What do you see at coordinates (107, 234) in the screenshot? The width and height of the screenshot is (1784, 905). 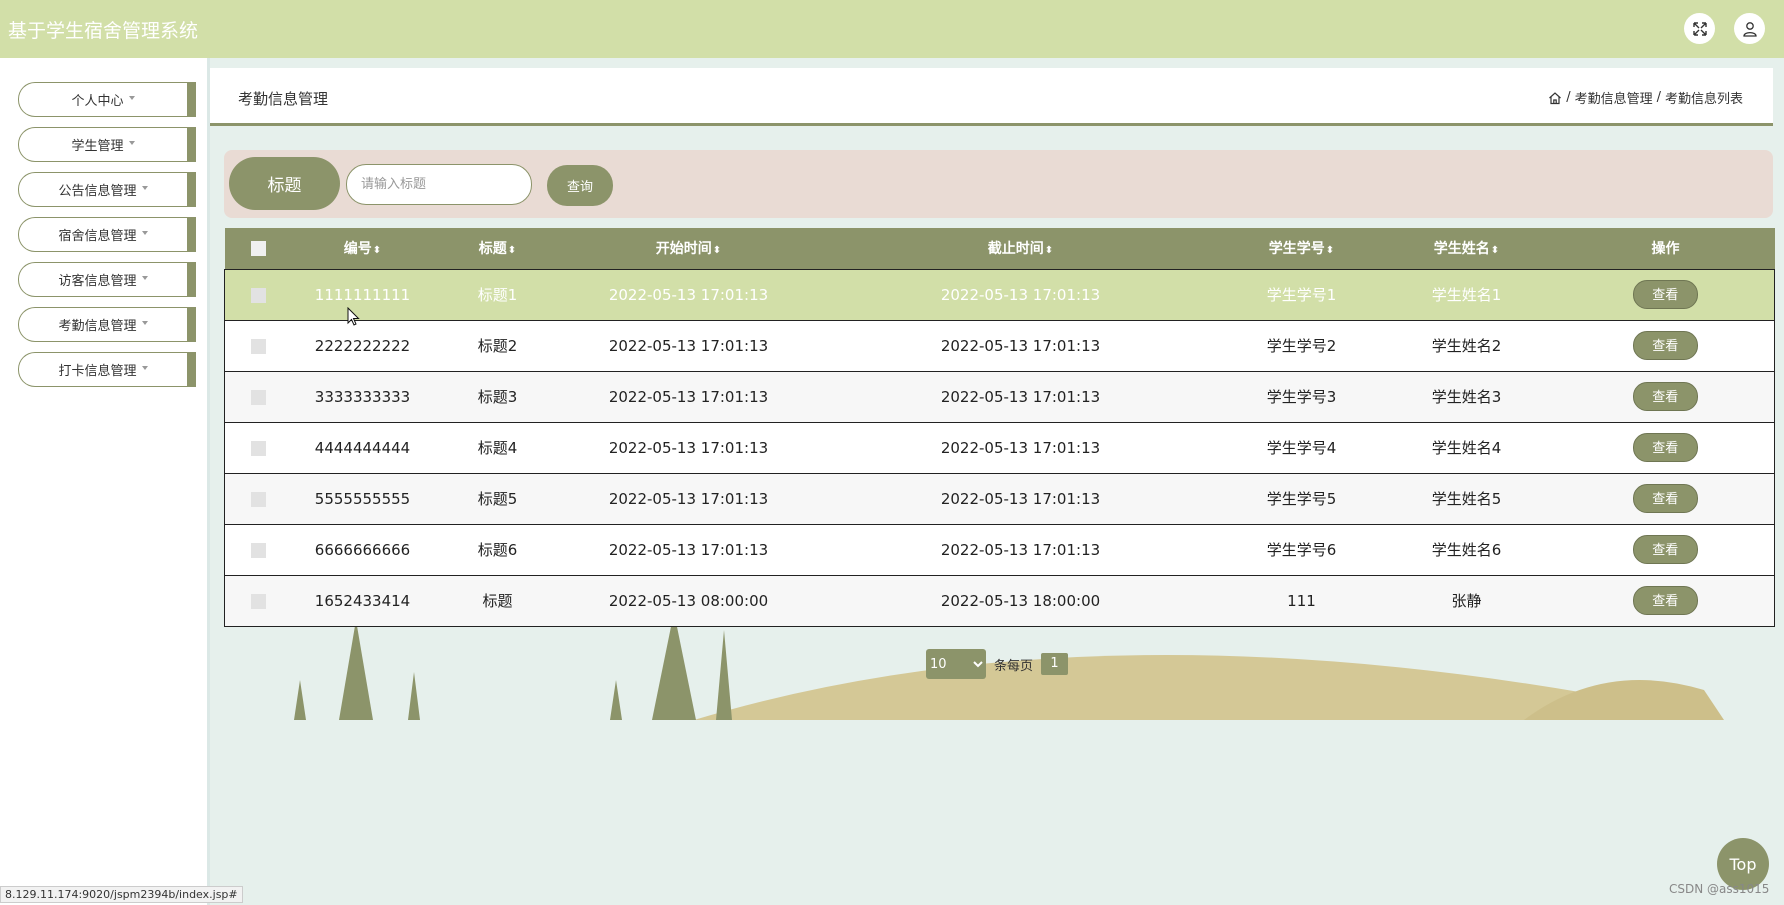 I see `sidebar-item-dorm-management: 宿舍信息管理` at bounding box center [107, 234].